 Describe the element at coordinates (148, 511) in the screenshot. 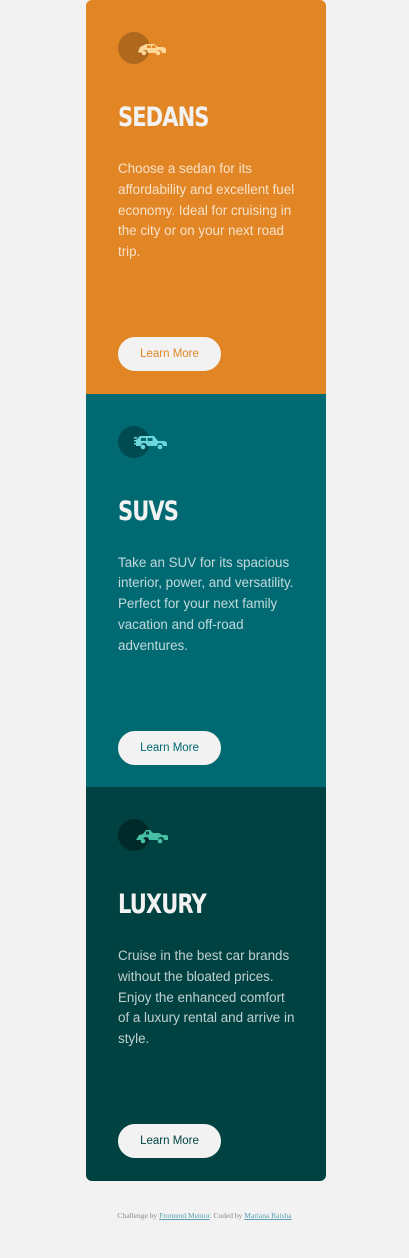

I see `card-title: SUVS` at that location.